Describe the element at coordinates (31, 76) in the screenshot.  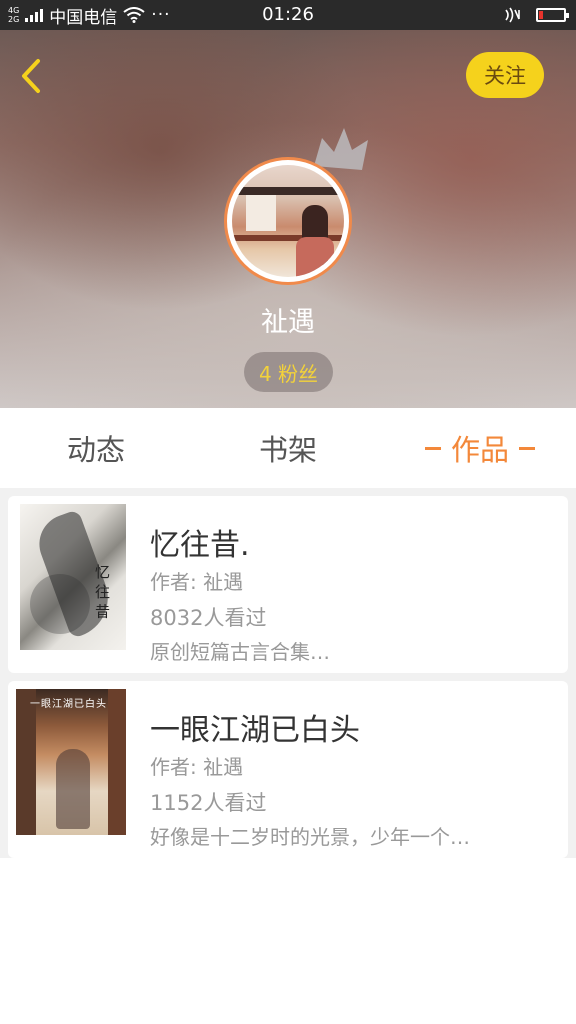
I see `back-arrow-icon` at that location.